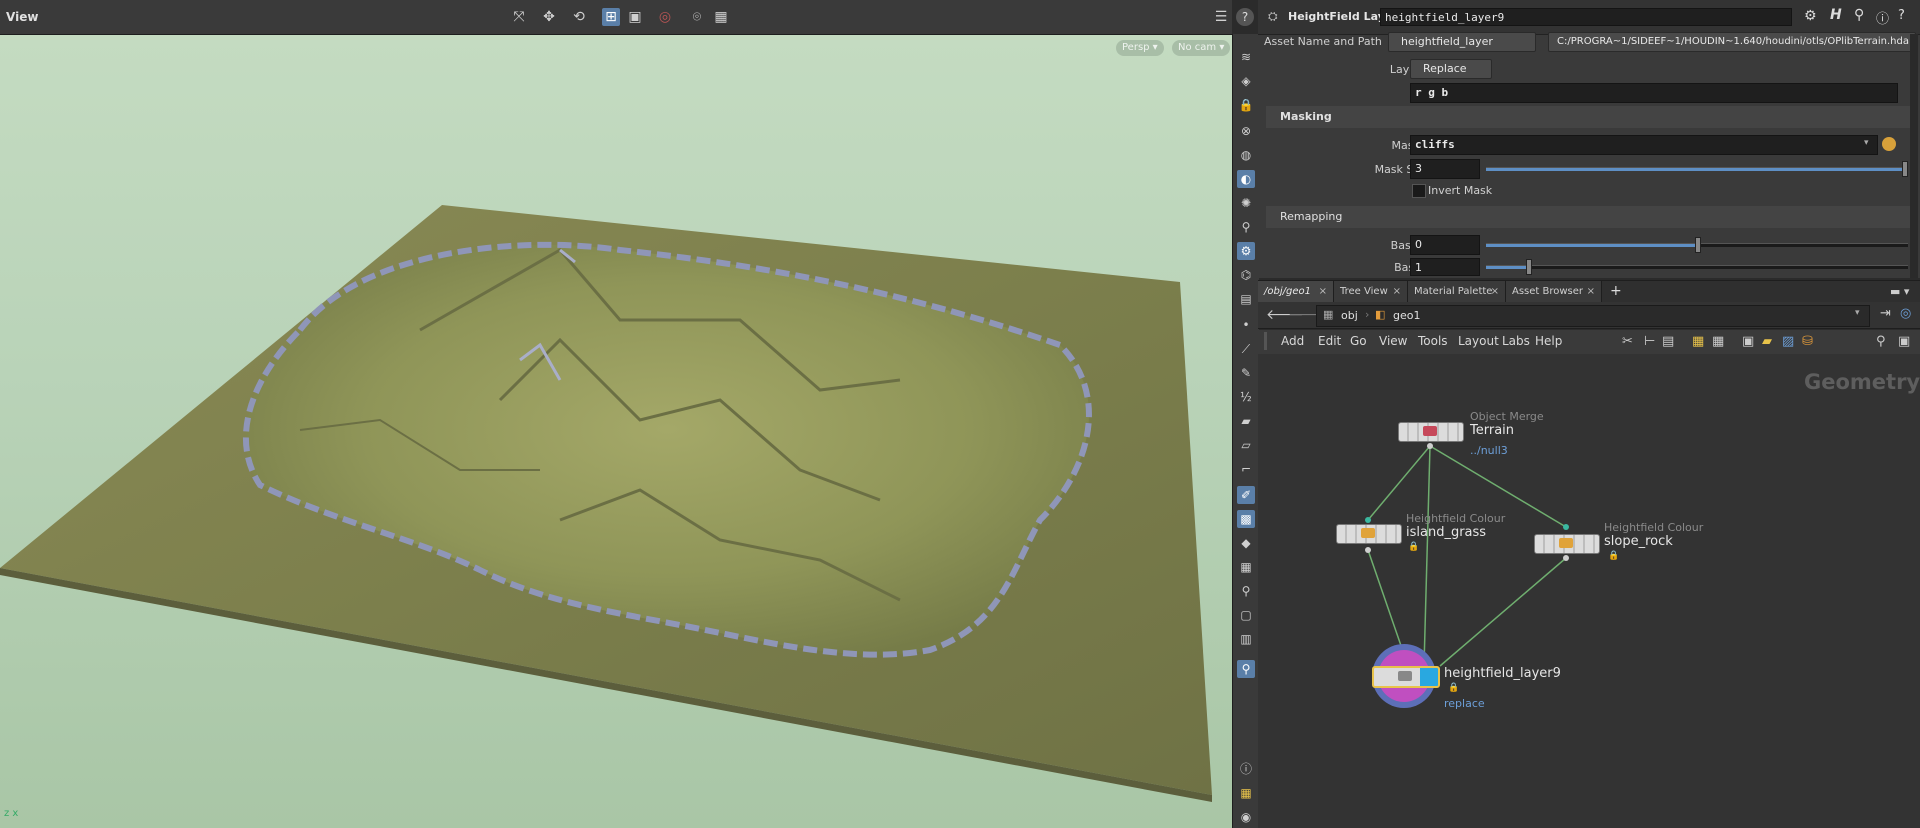 The image size is (1920, 828). I want to click on location-icon: ⚲, so click(1246, 669).